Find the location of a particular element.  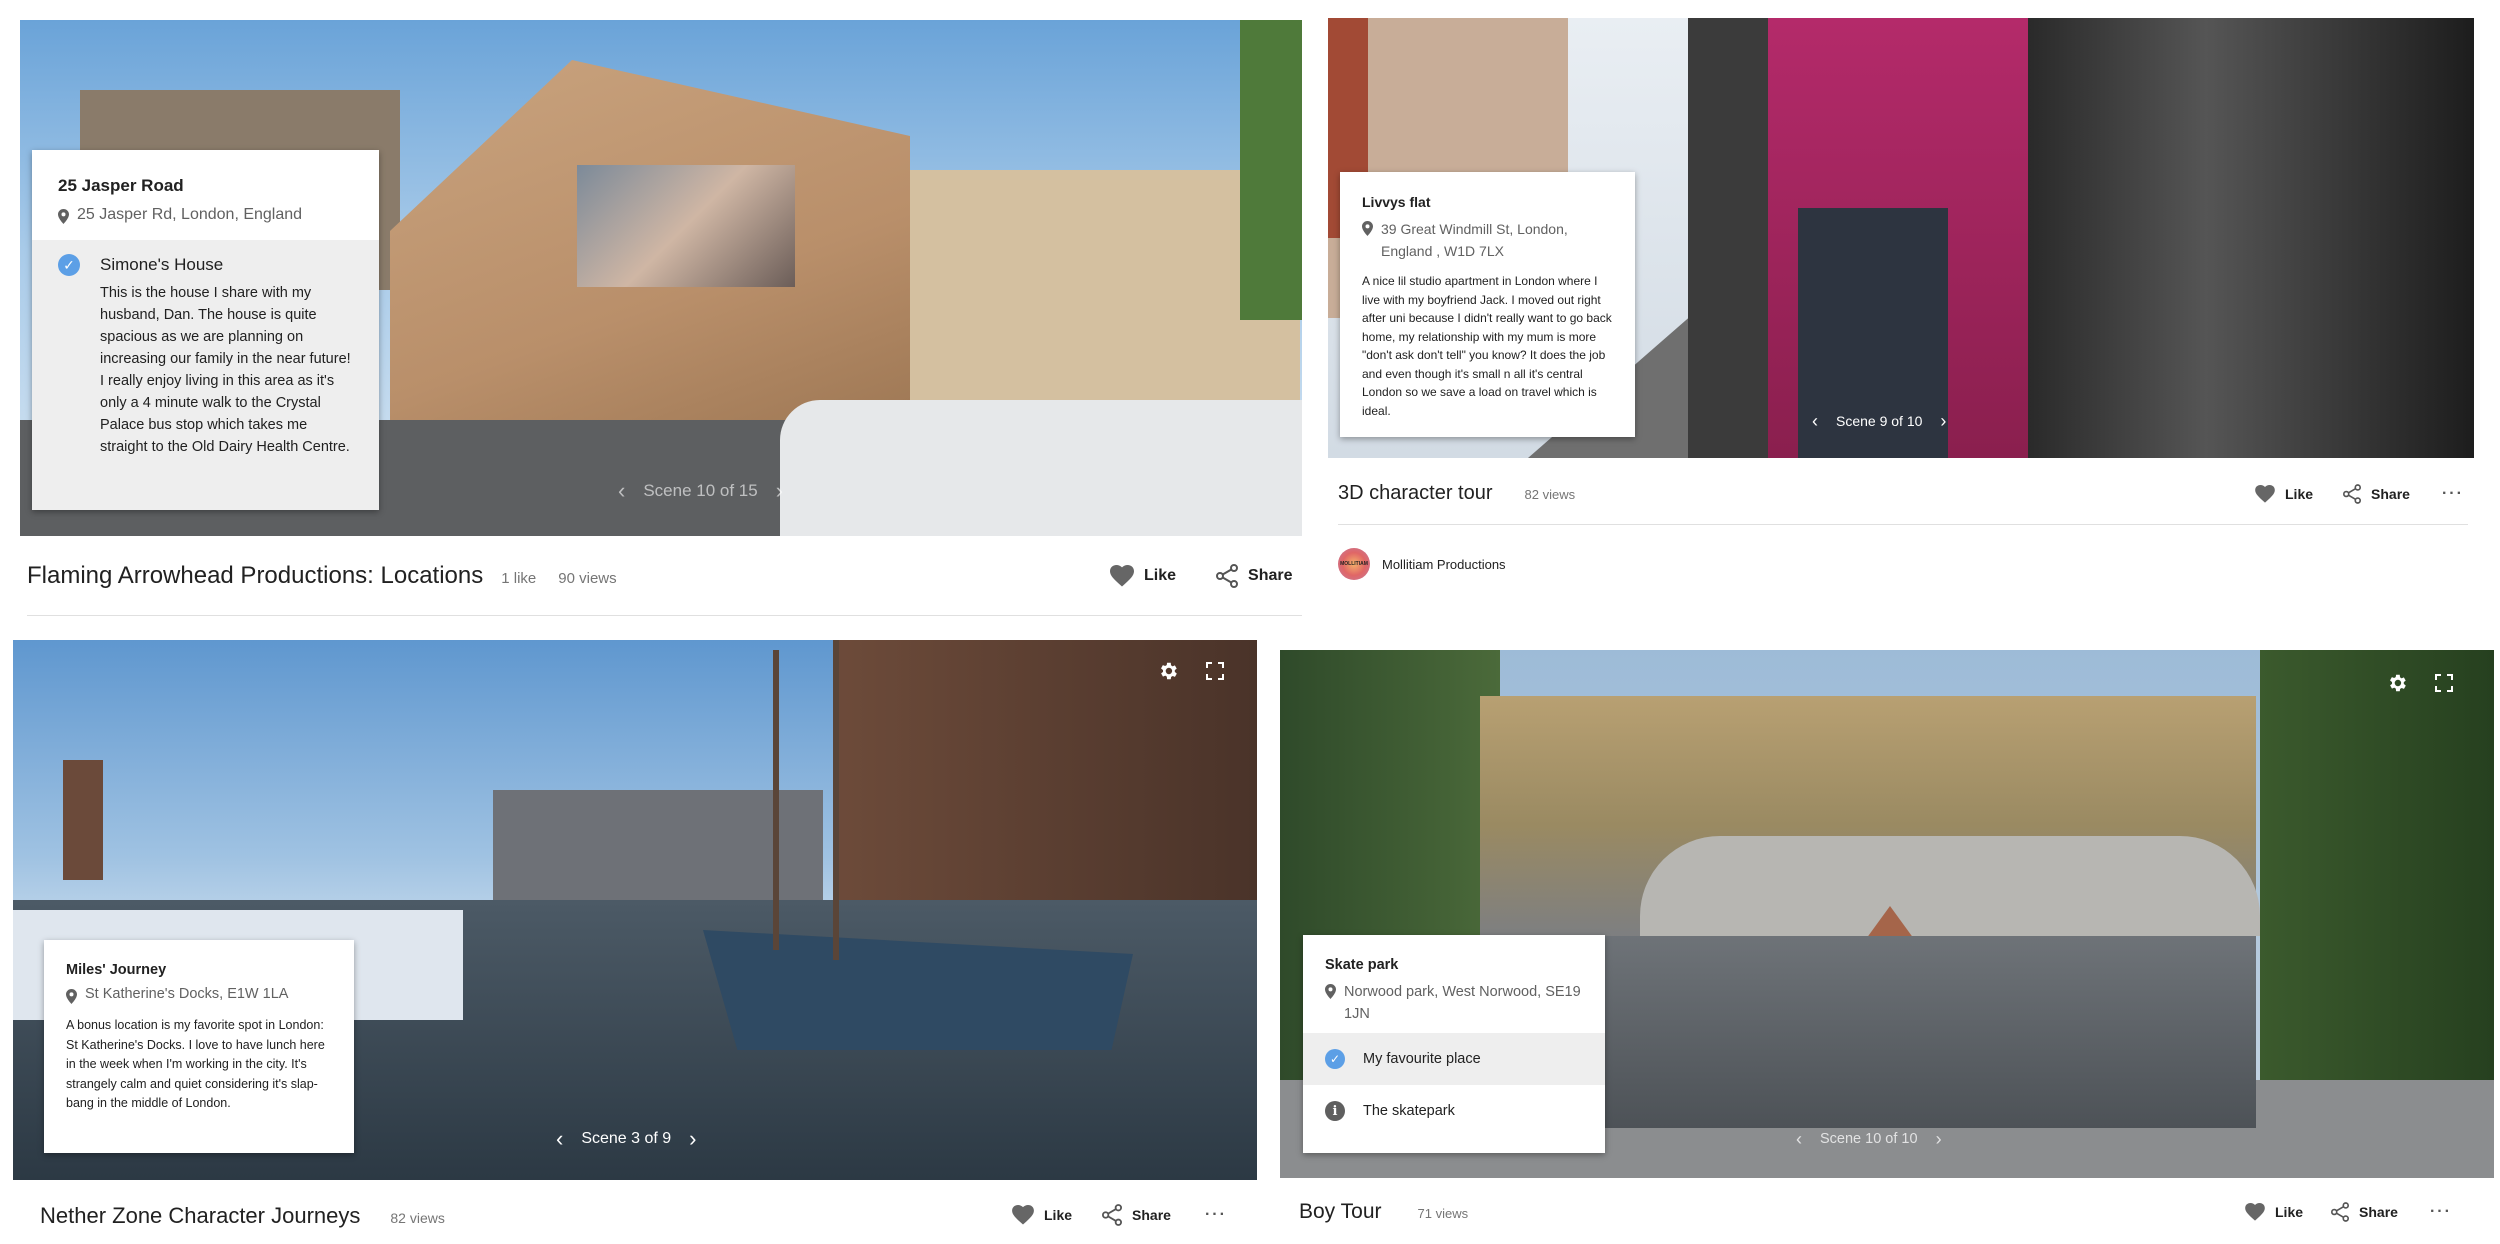

avatar-text: MOLLITIAM is located at coordinates (1354, 564).